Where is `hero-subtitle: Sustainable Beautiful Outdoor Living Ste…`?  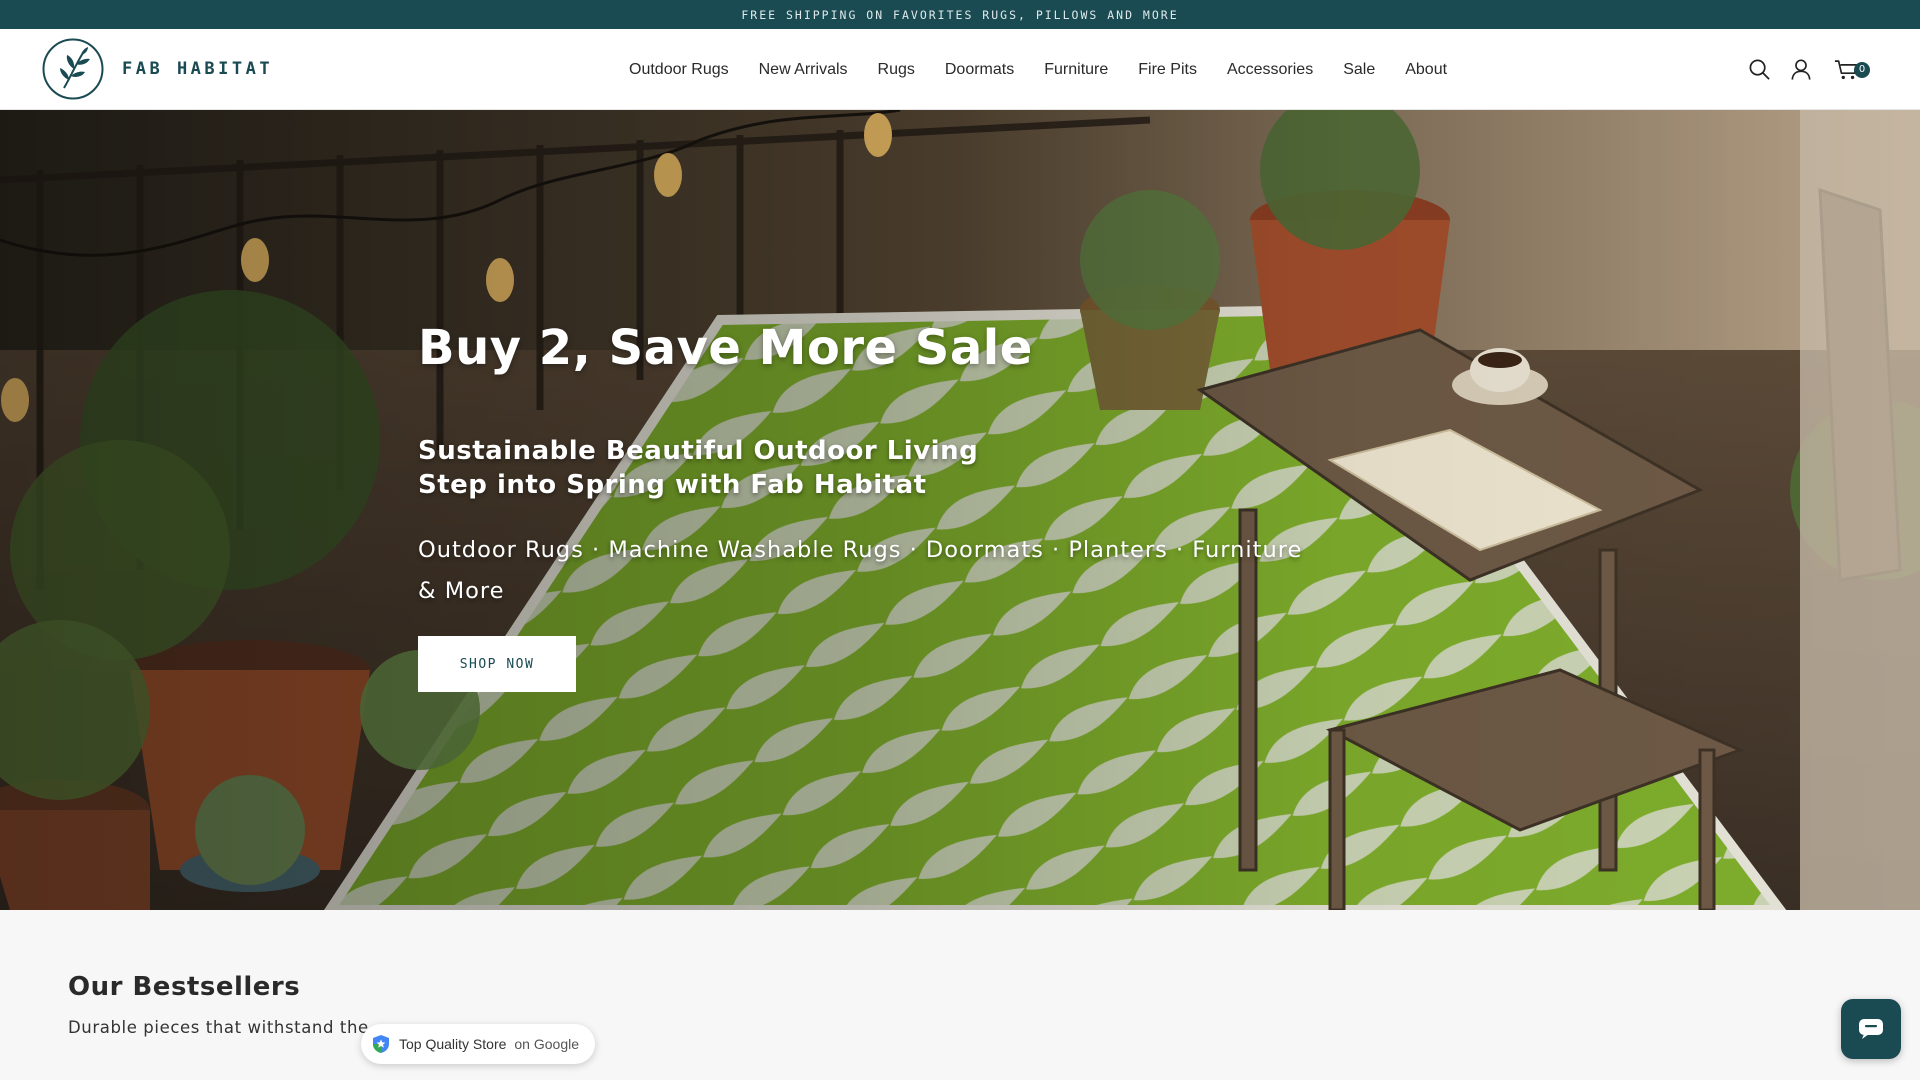
hero-subtitle: Sustainable Beautiful Outdoor Living Ste… is located at coordinates (868, 468).